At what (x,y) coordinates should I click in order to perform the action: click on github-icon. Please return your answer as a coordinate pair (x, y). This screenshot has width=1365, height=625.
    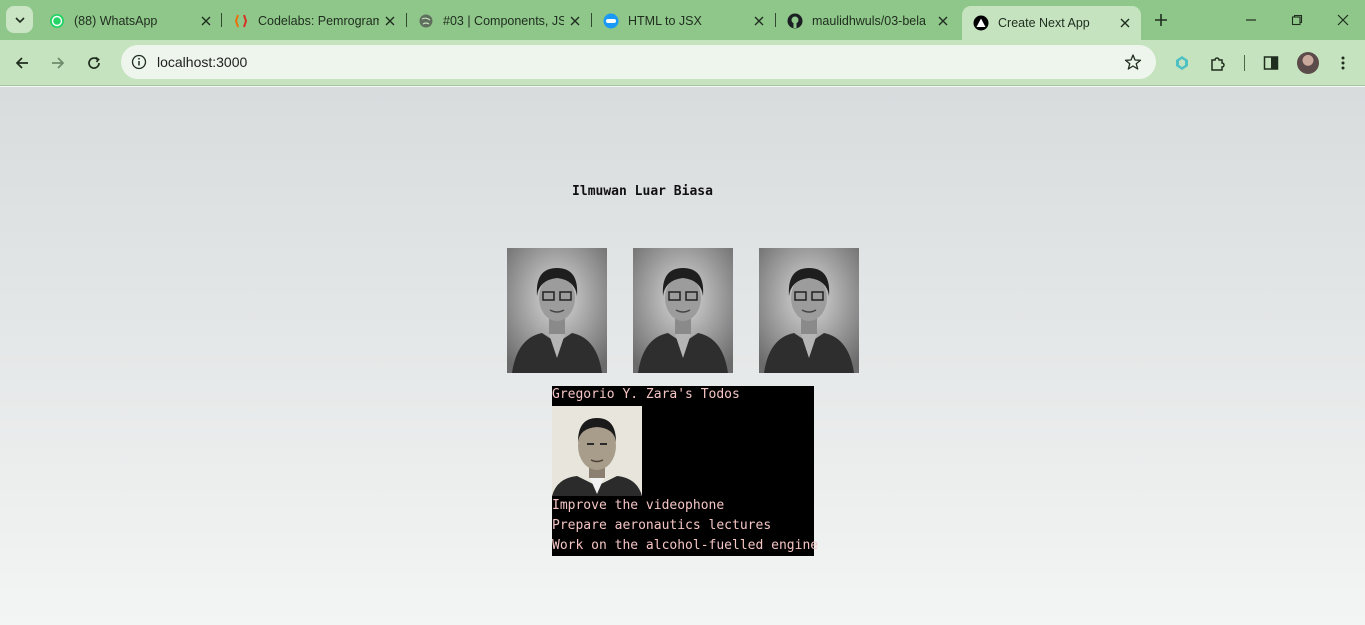
    Looking at the image, I should click on (795, 21).